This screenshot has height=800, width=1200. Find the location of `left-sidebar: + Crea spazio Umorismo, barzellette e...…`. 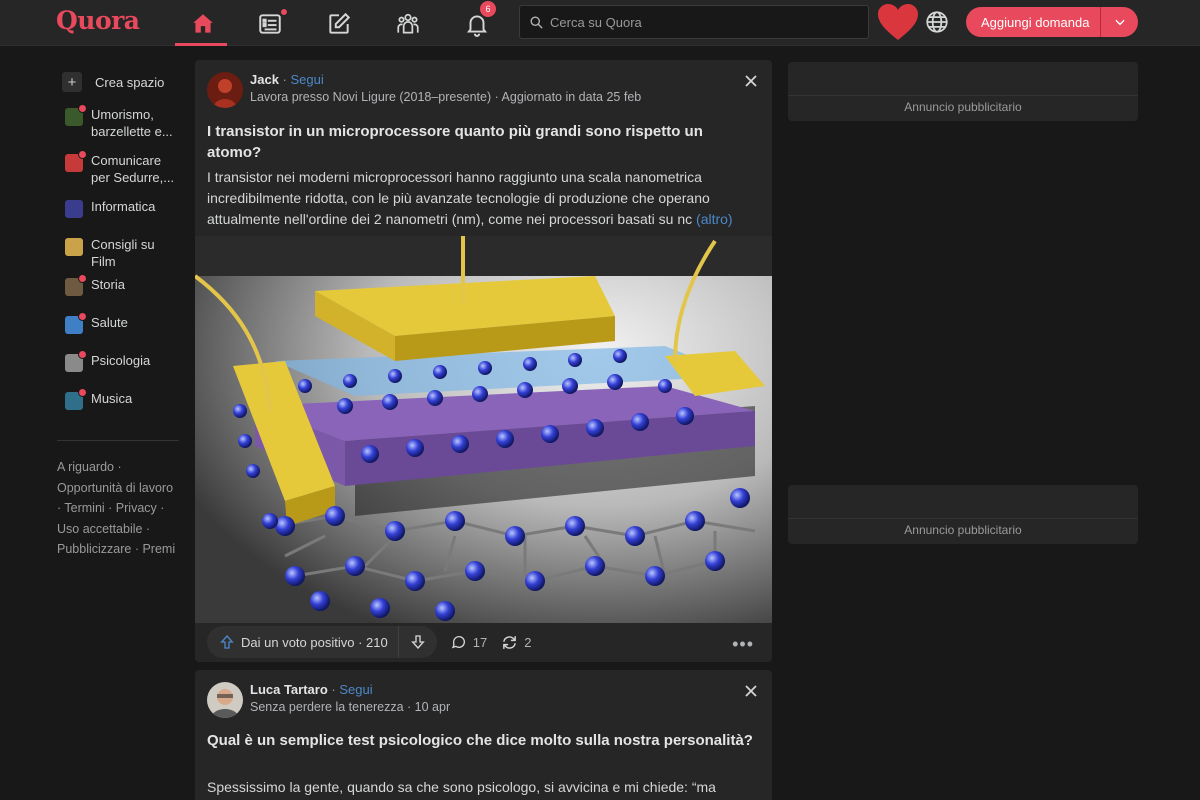

left-sidebar: + Crea spazio Umorismo, barzellette e...… is located at coordinates (118, 312).